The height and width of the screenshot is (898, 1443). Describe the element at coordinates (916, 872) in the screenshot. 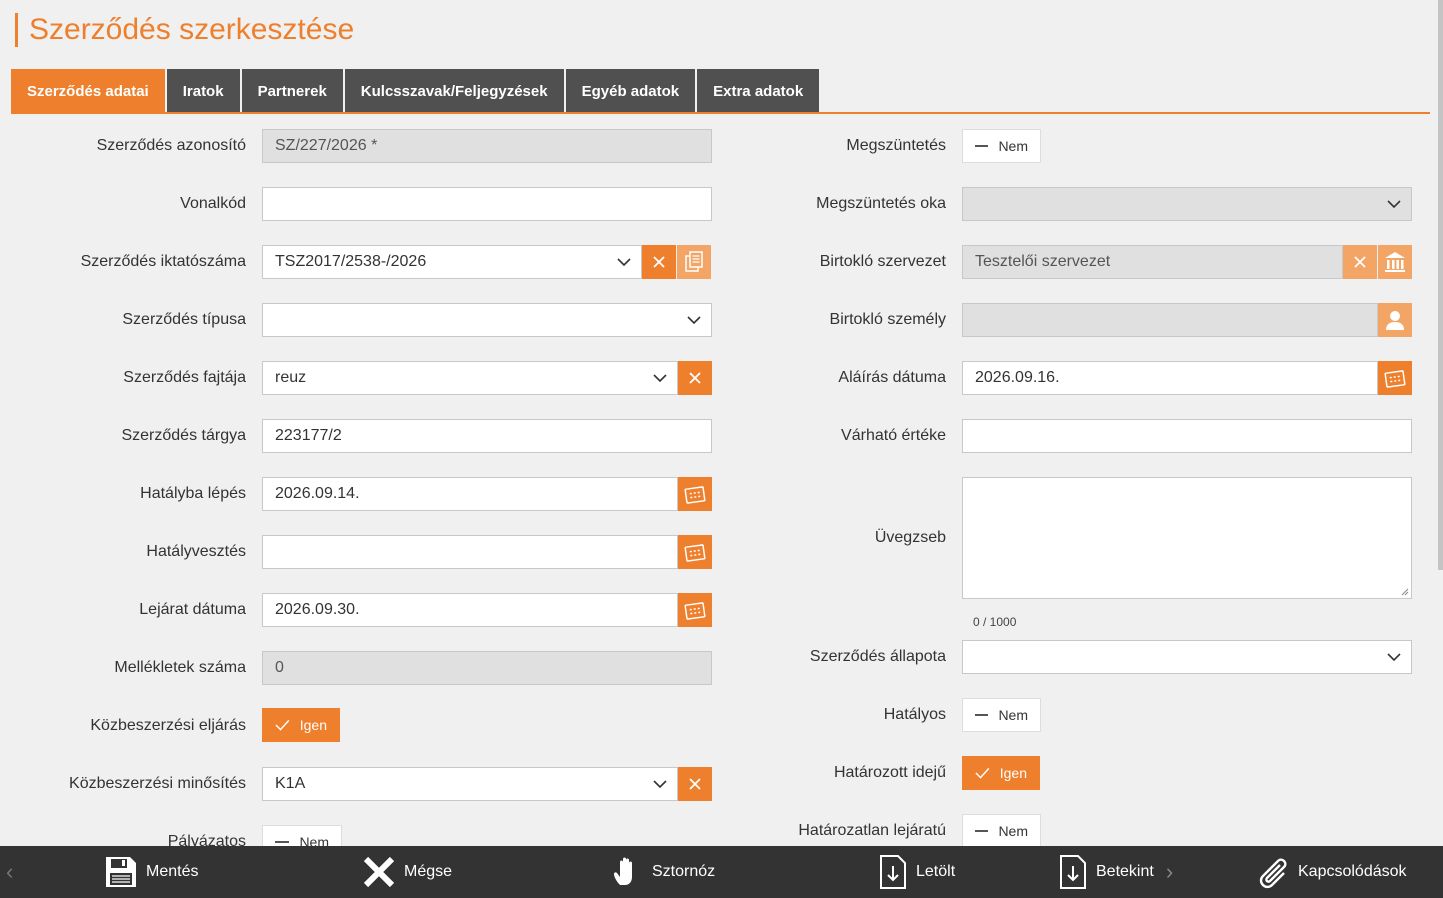

I see `download-button: Letölt` at that location.